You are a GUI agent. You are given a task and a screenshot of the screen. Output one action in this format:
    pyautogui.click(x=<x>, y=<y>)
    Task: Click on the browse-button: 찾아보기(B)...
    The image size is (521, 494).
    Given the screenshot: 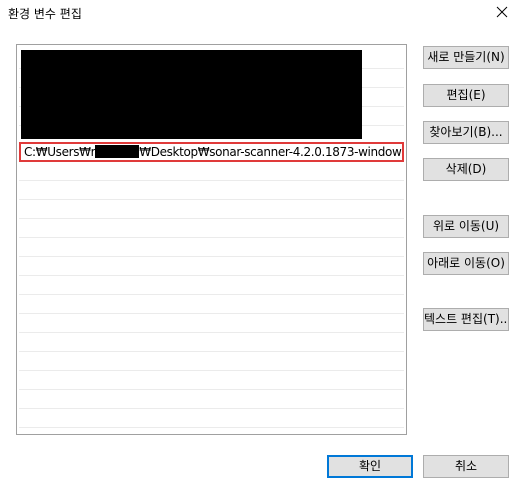 What is the action you would take?
    pyautogui.click(x=466, y=132)
    